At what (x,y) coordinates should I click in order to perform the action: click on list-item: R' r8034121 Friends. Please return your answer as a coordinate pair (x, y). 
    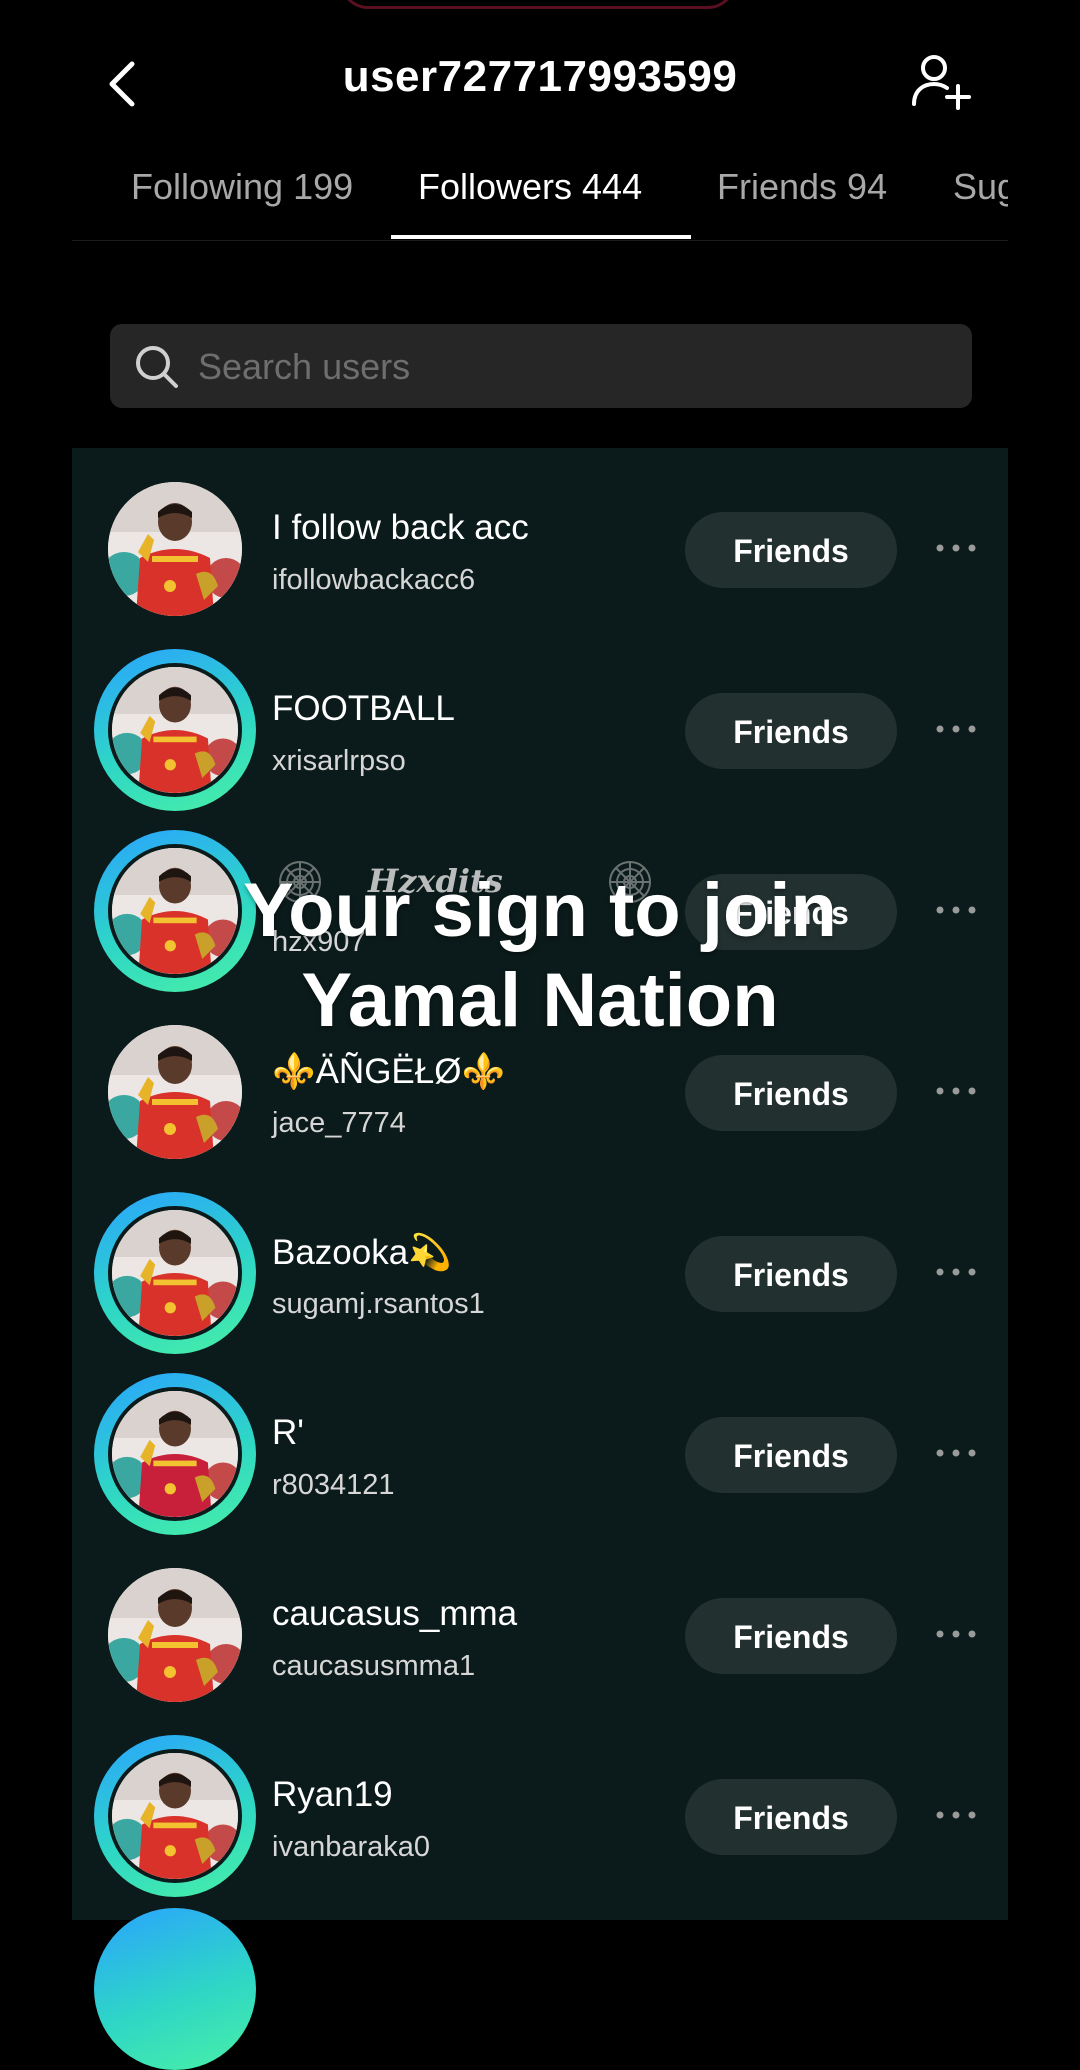
    Looking at the image, I should click on (540, 1455).